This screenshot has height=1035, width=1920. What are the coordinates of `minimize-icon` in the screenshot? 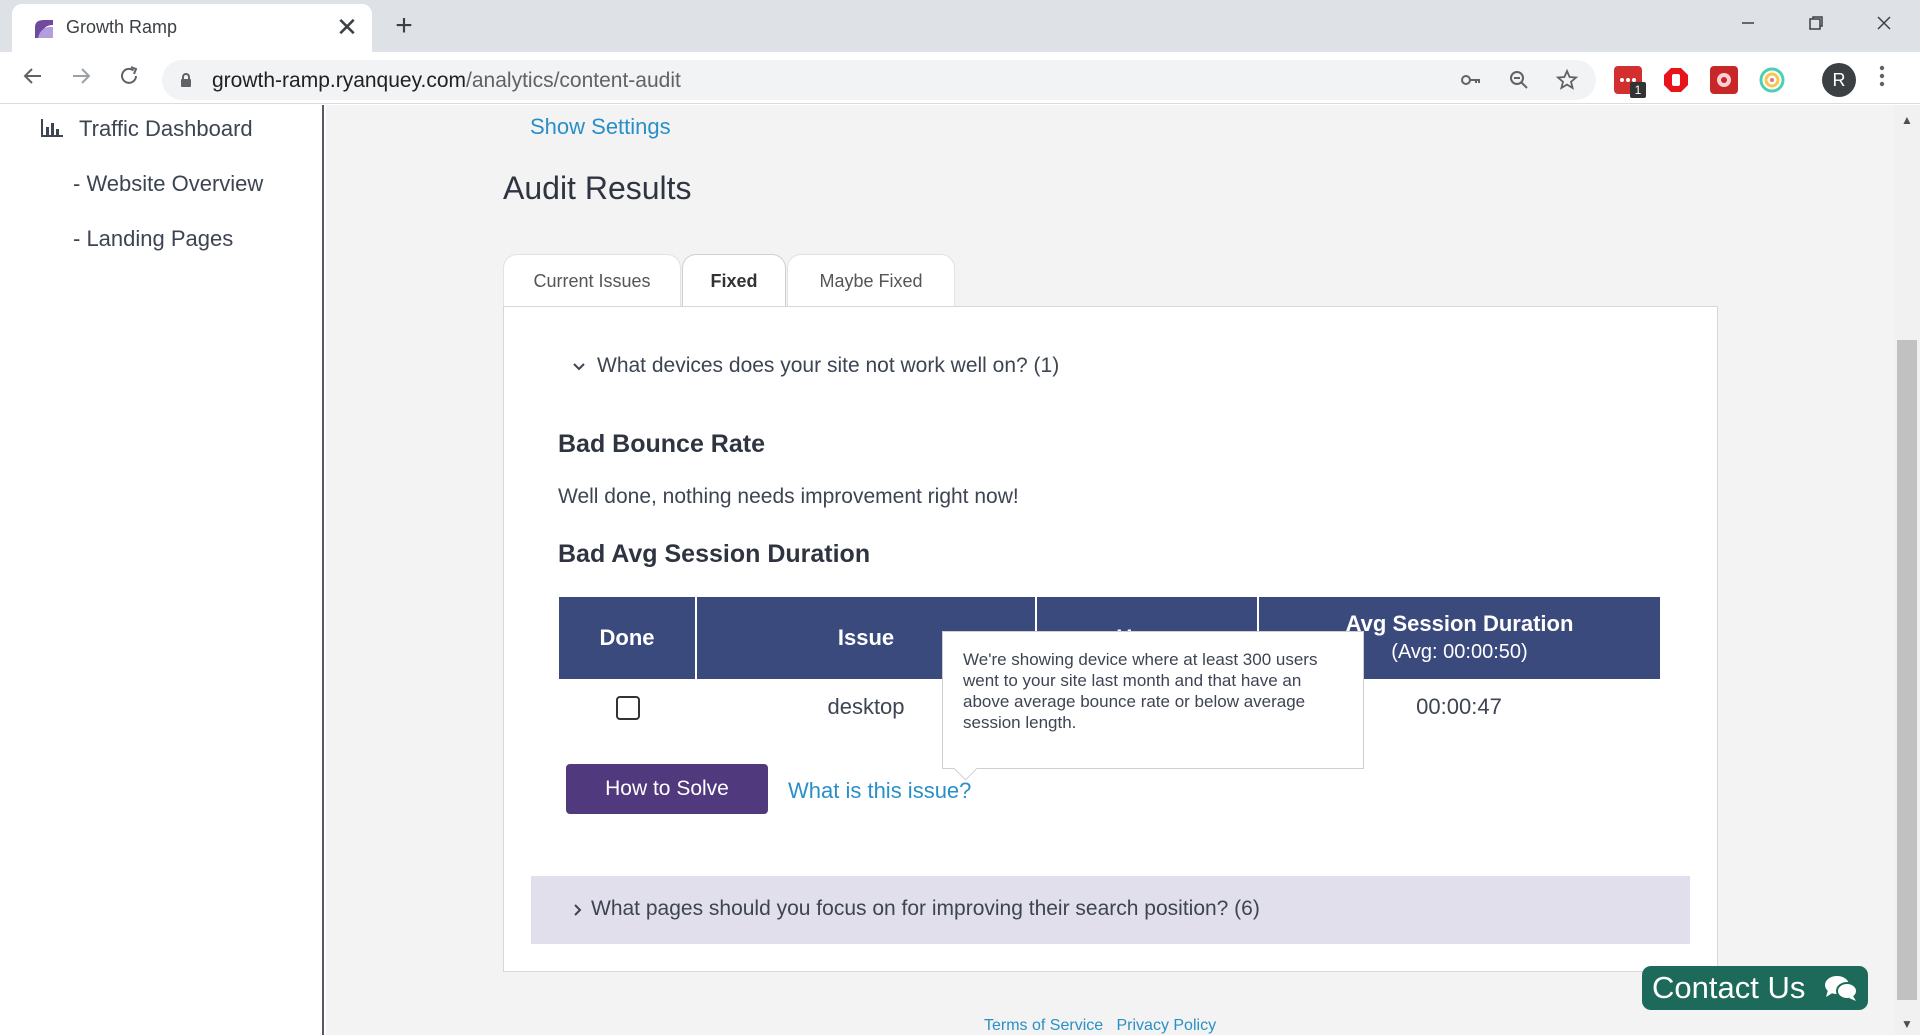 It's located at (1748, 24).